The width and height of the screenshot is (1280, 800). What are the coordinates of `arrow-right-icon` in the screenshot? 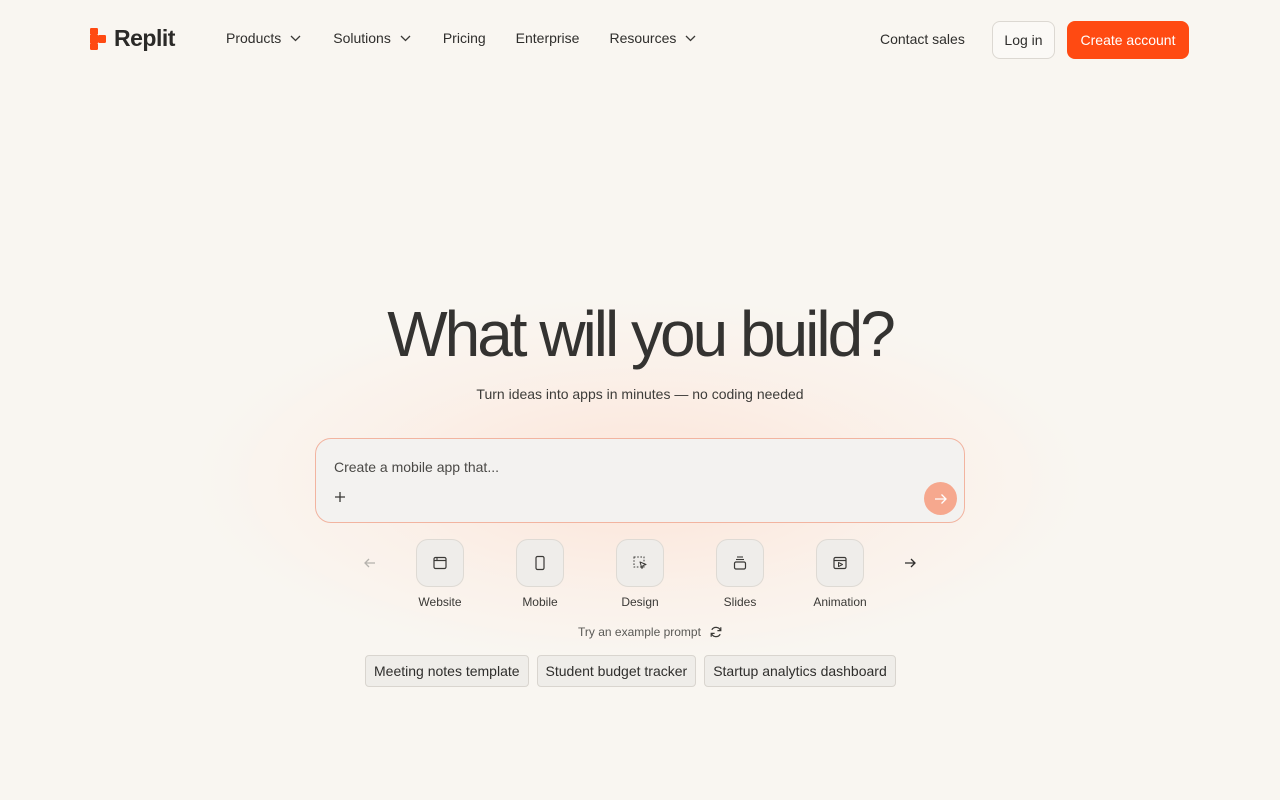 It's located at (940, 498).